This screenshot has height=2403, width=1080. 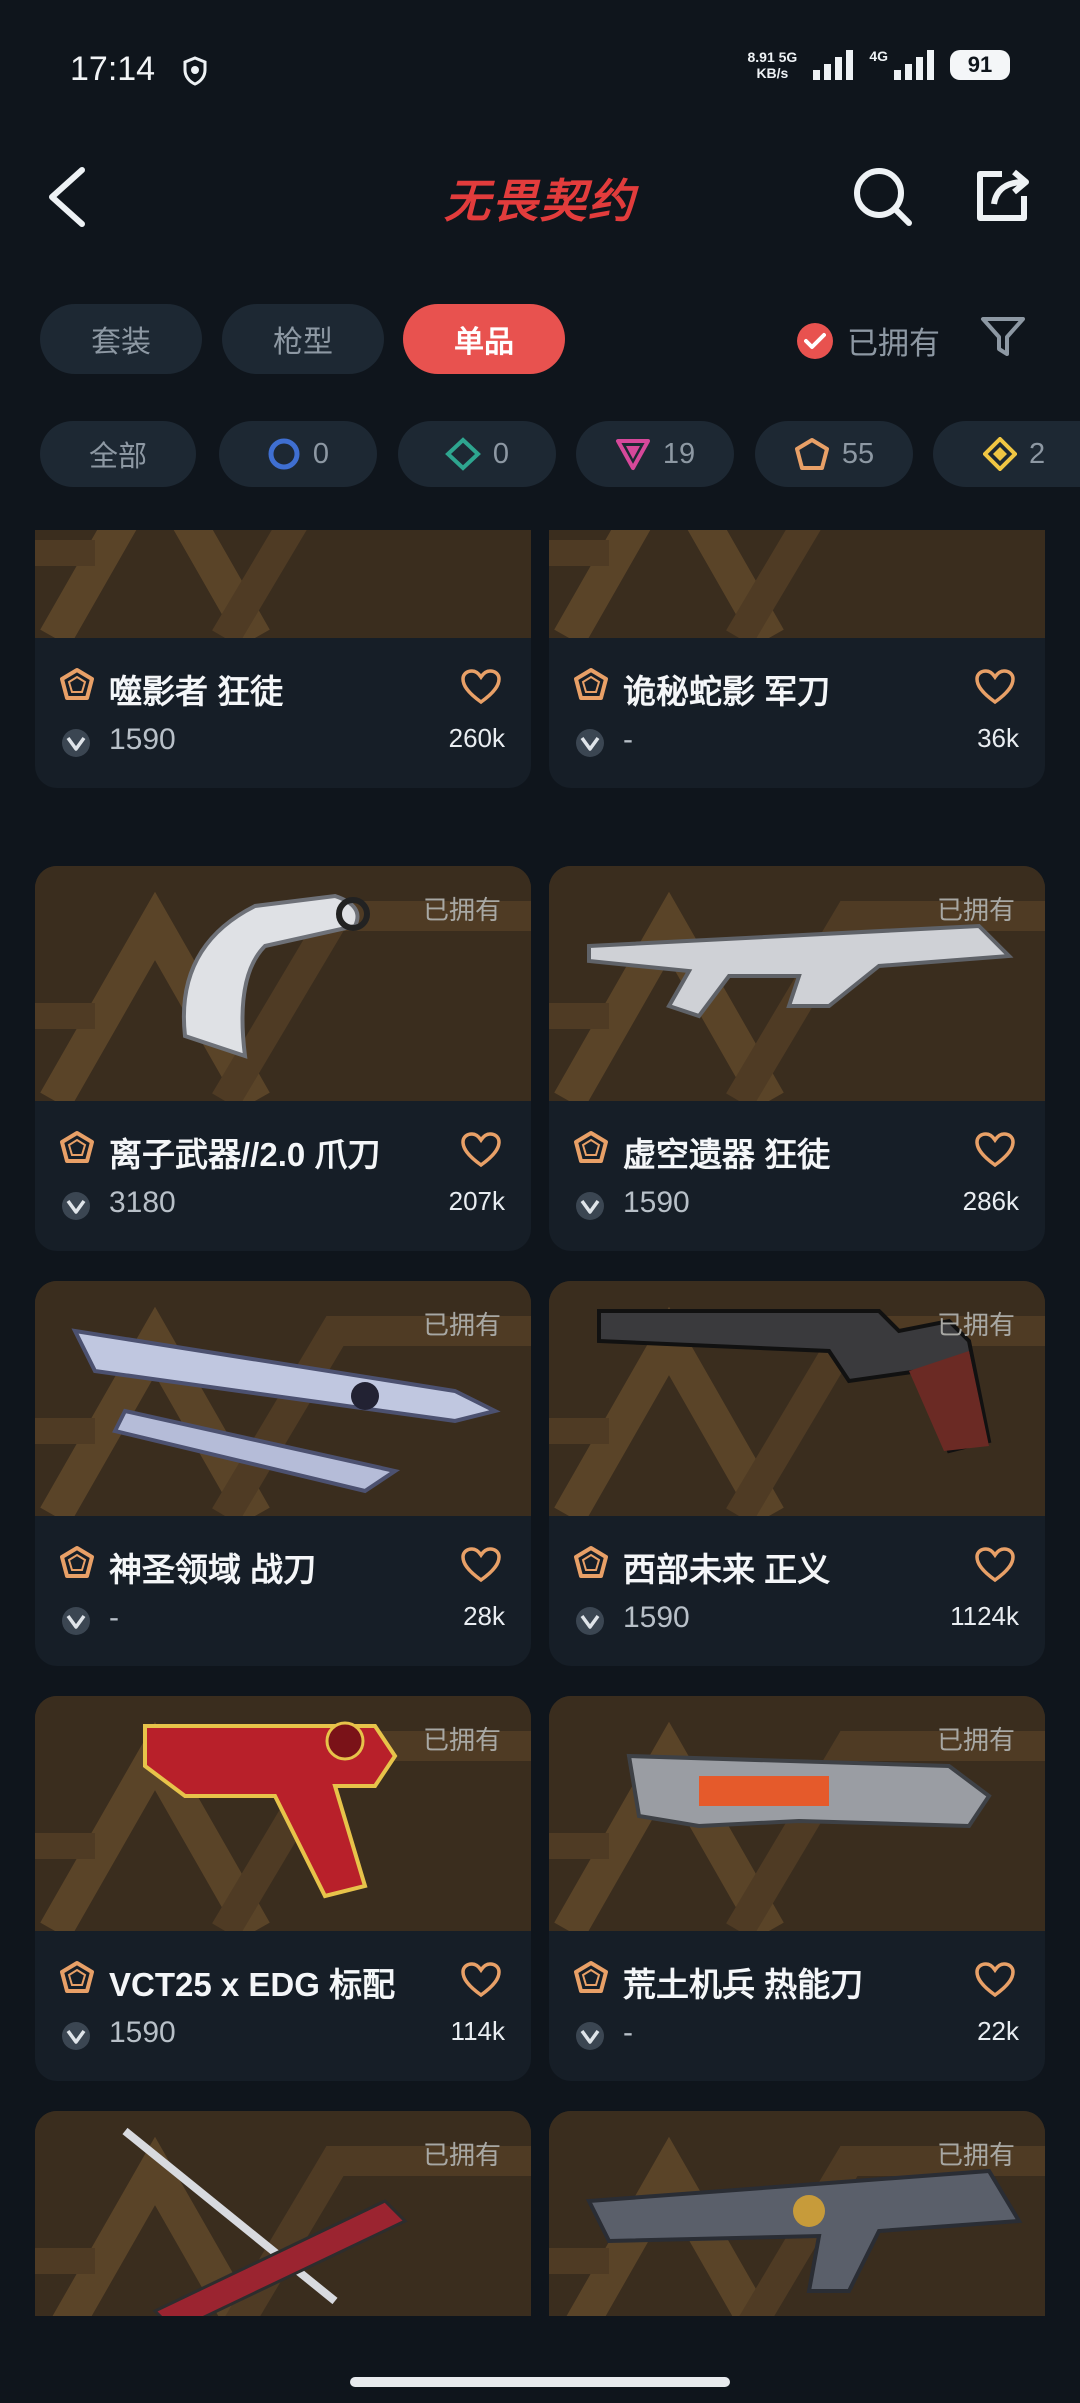 I want to click on item-image, so click(x=797, y=584).